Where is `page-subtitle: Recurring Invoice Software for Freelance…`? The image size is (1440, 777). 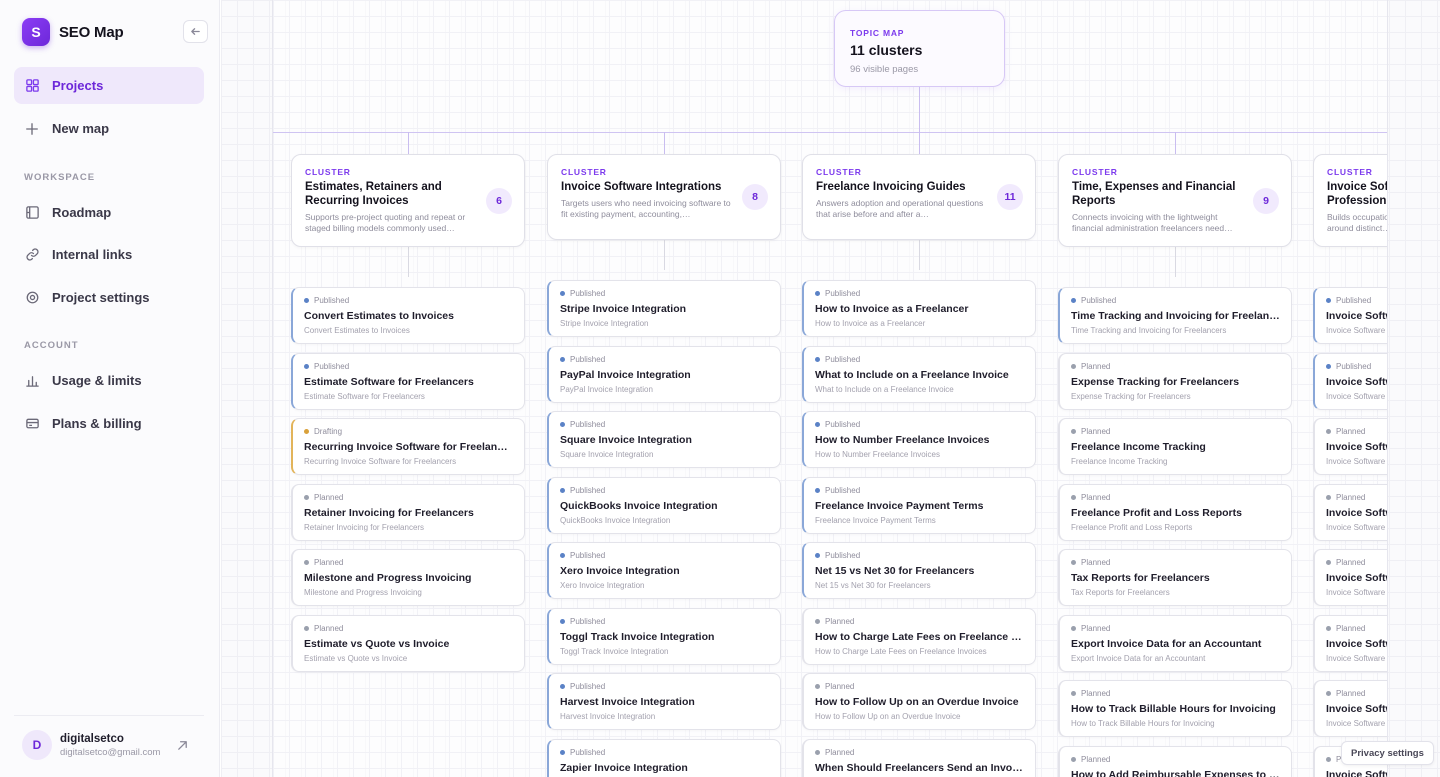 page-subtitle: Recurring Invoice Software for Freelance… is located at coordinates (380, 461).